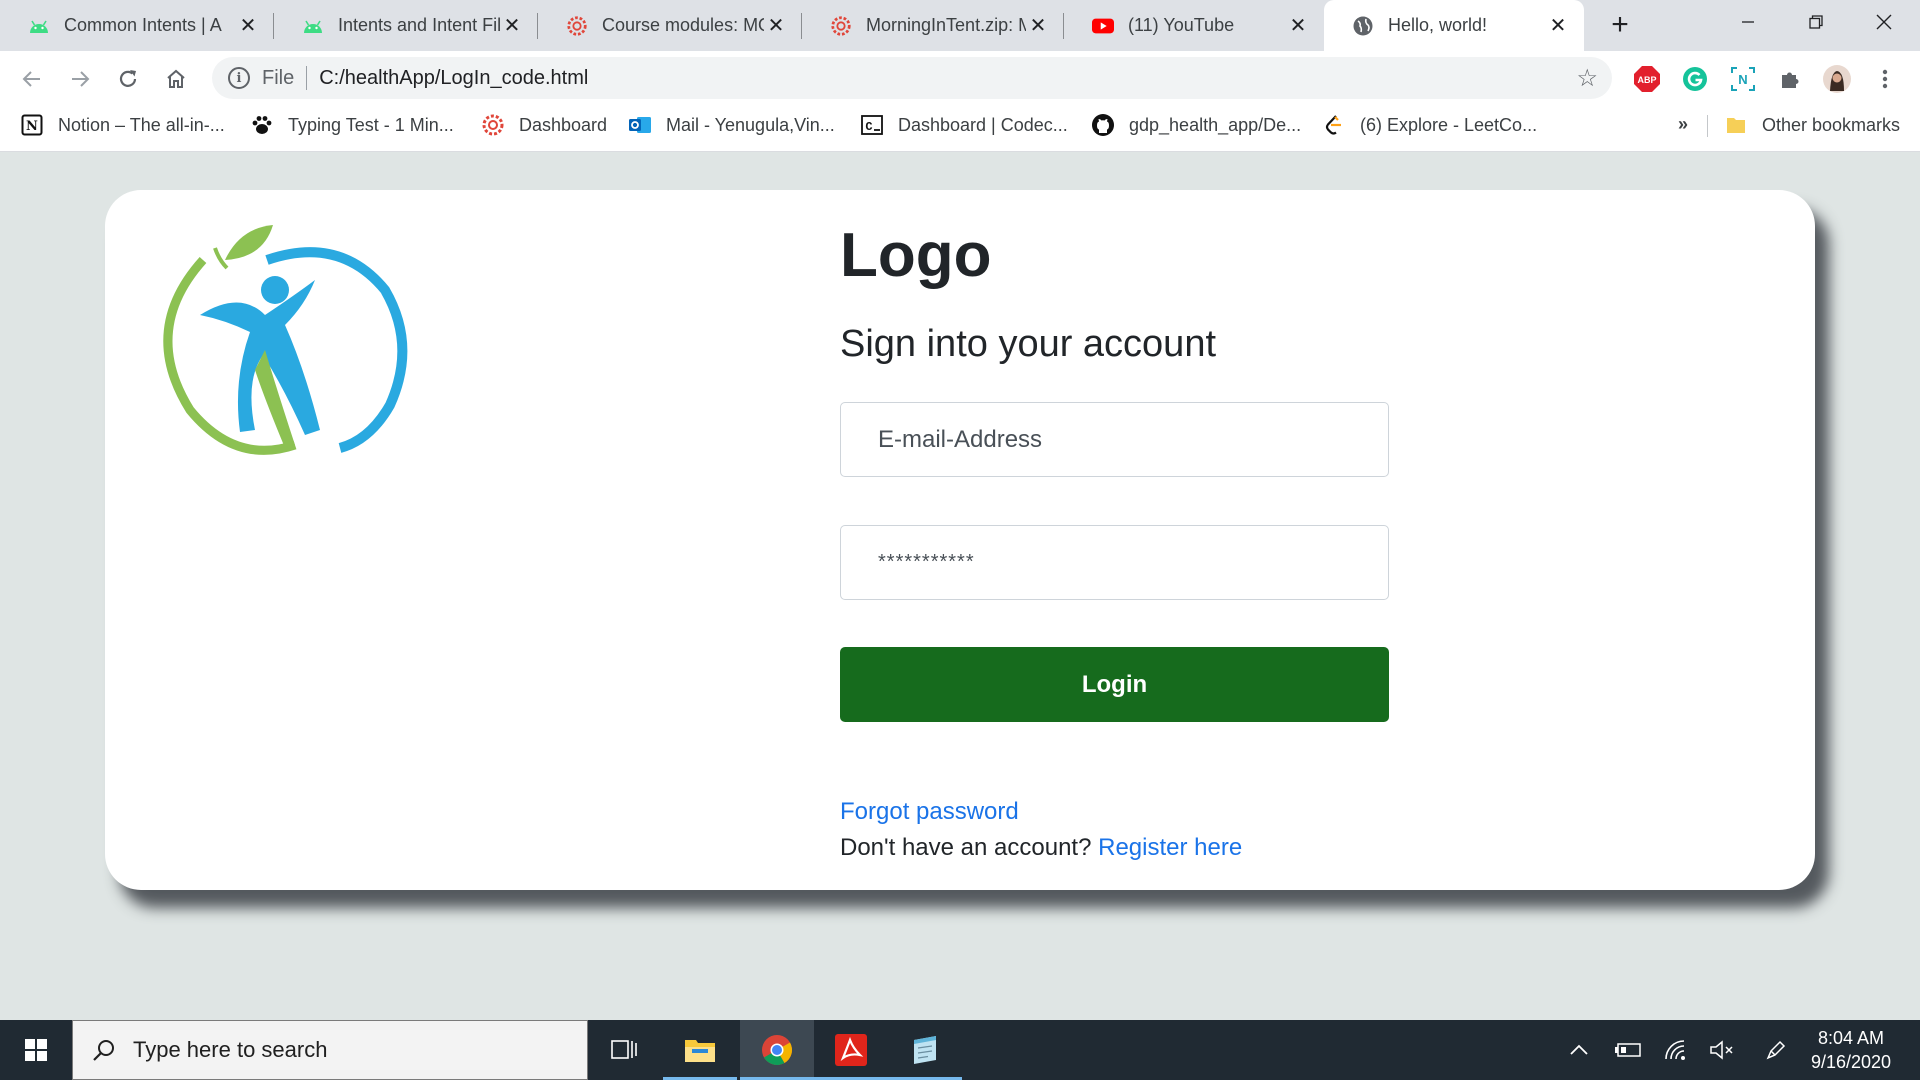 This screenshot has height=1080, width=1920. I want to click on new-tab-button: +, so click(1620, 26).